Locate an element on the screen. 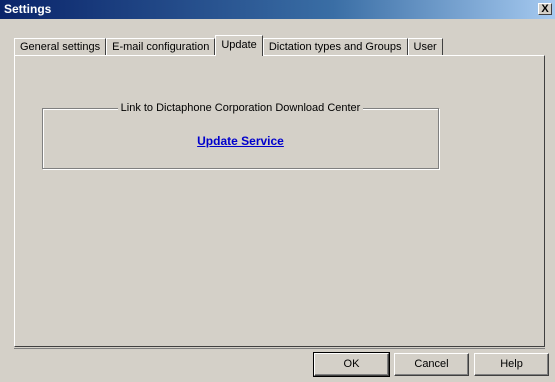 Image resolution: width=555 pixels, height=382 pixels. help-button: Help is located at coordinates (511, 364).